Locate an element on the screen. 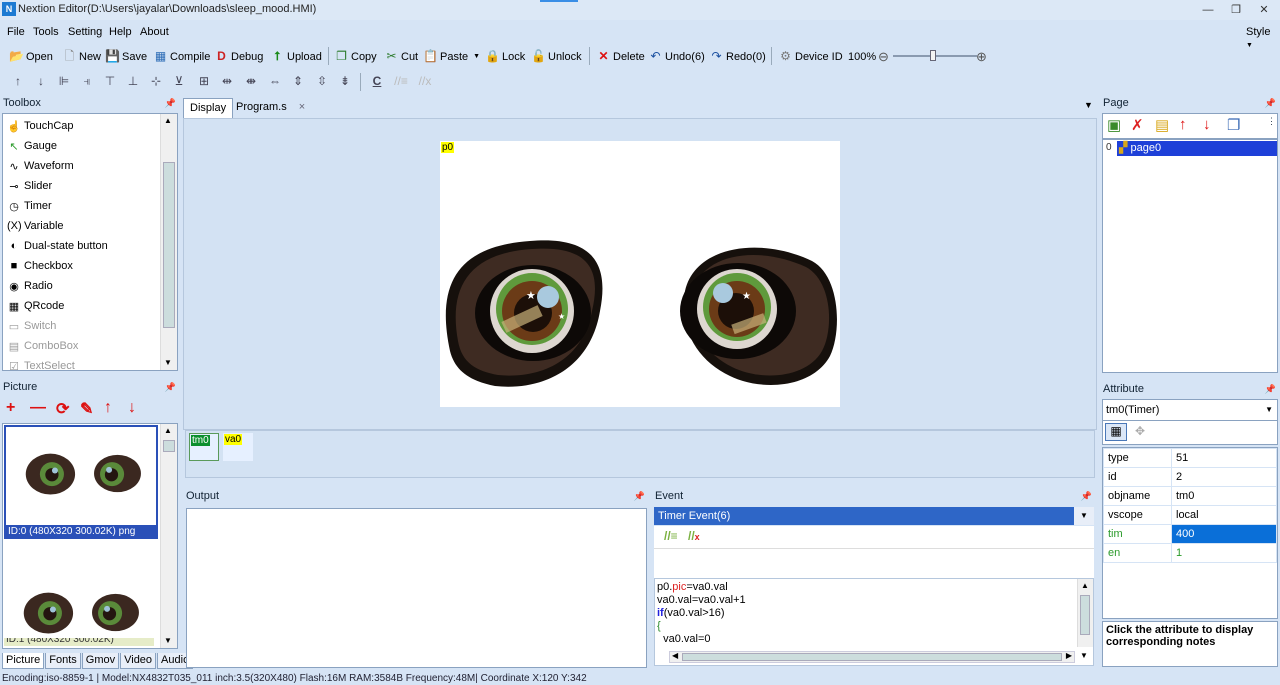  undo-button: ↶ Undo(6) is located at coordinates (676, 56).